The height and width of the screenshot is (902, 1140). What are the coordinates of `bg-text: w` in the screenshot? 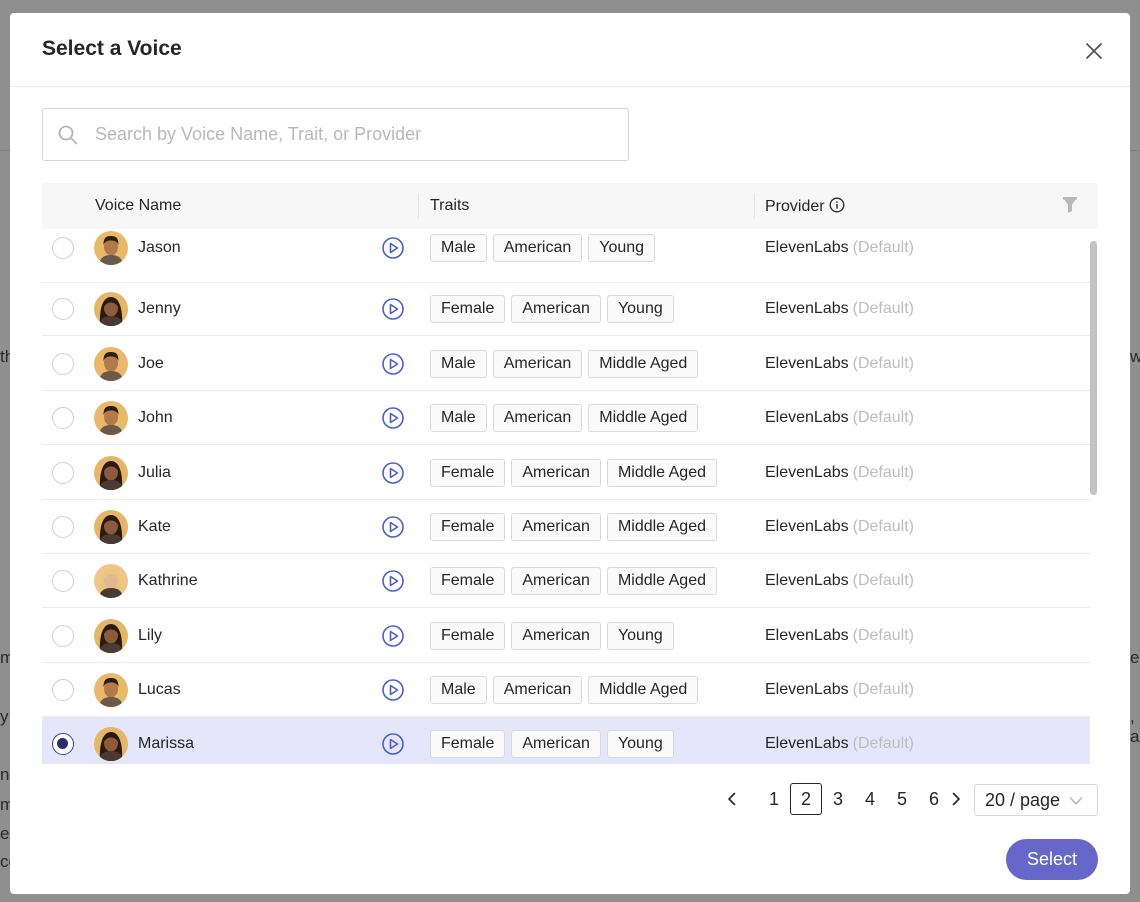 It's located at (1135, 356).